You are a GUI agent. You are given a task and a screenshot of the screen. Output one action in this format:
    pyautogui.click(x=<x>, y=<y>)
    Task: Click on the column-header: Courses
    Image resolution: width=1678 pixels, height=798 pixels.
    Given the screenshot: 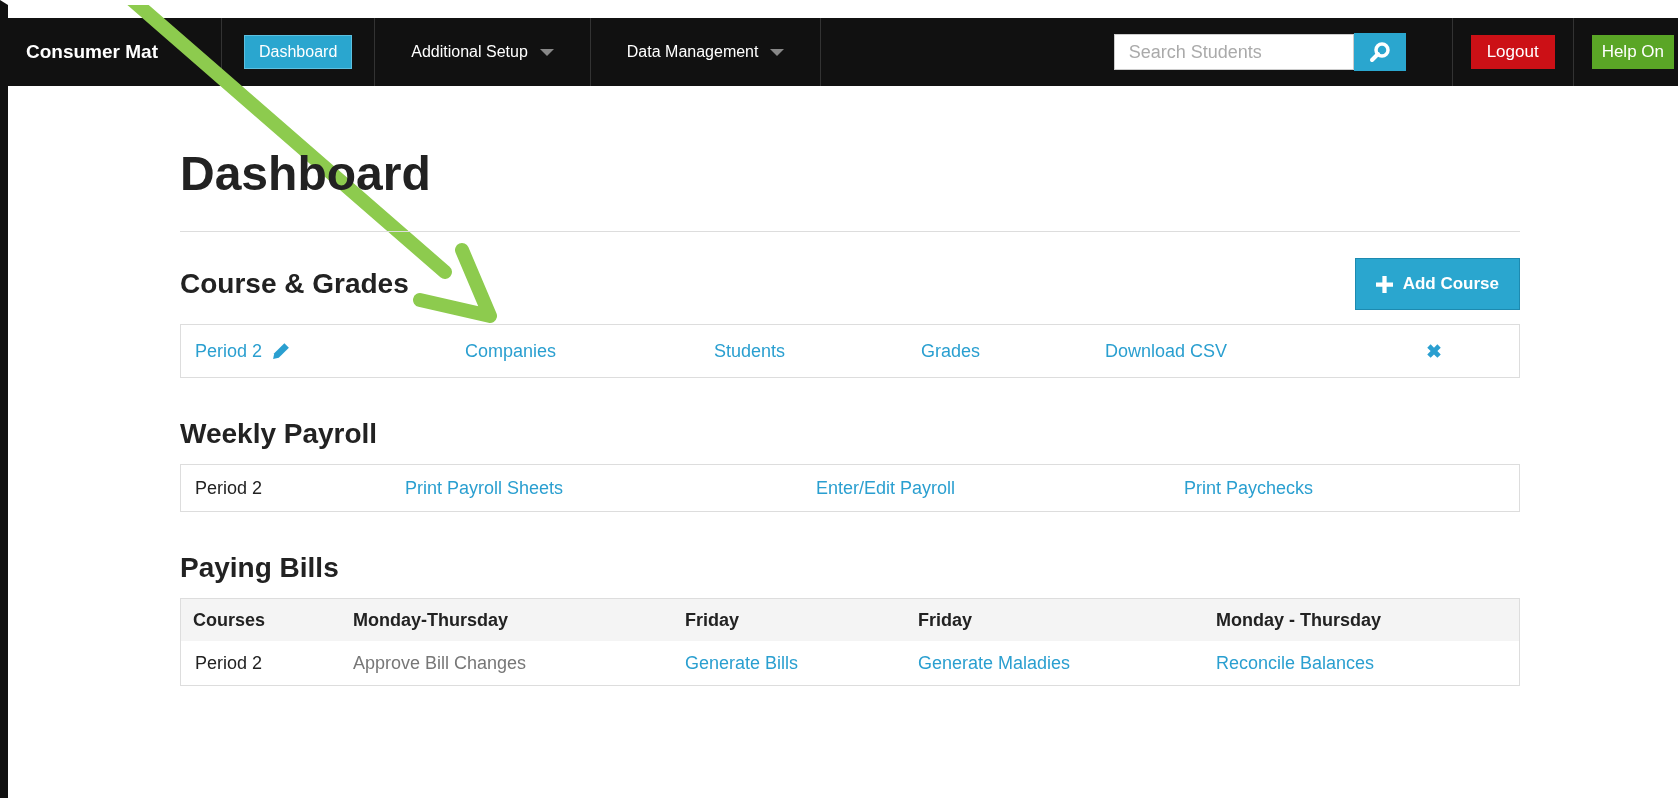 What is the action you would take?
    pyautogui.click(x=230, y=620)
    